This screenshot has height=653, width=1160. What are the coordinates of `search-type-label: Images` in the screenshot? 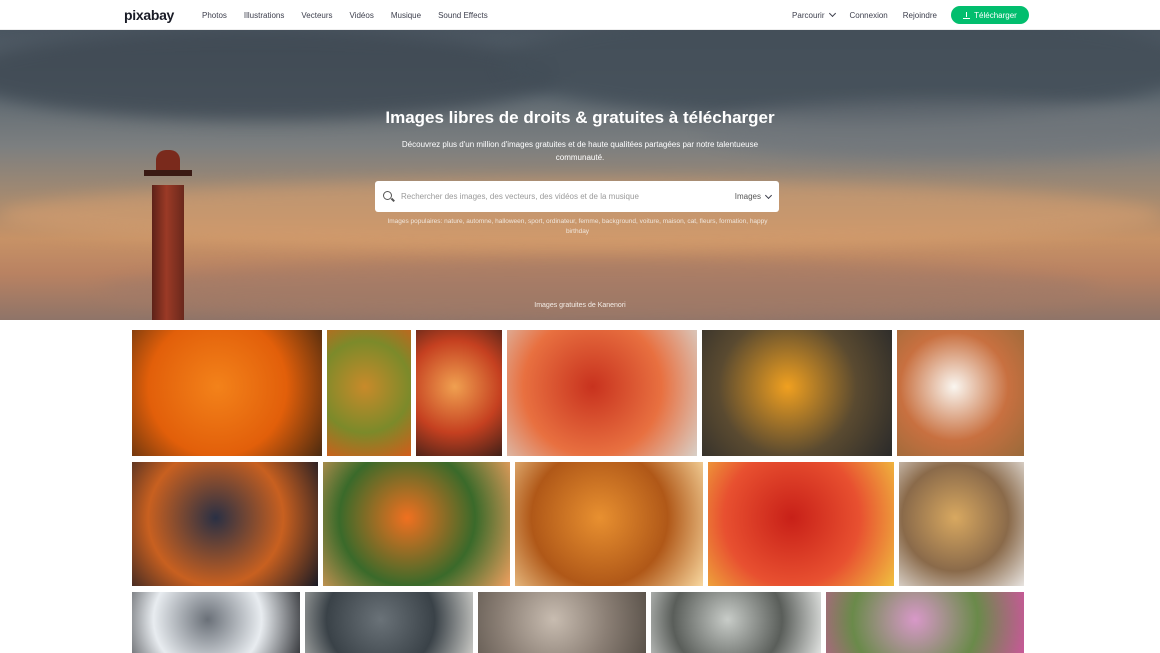 It's located at (747, 196).